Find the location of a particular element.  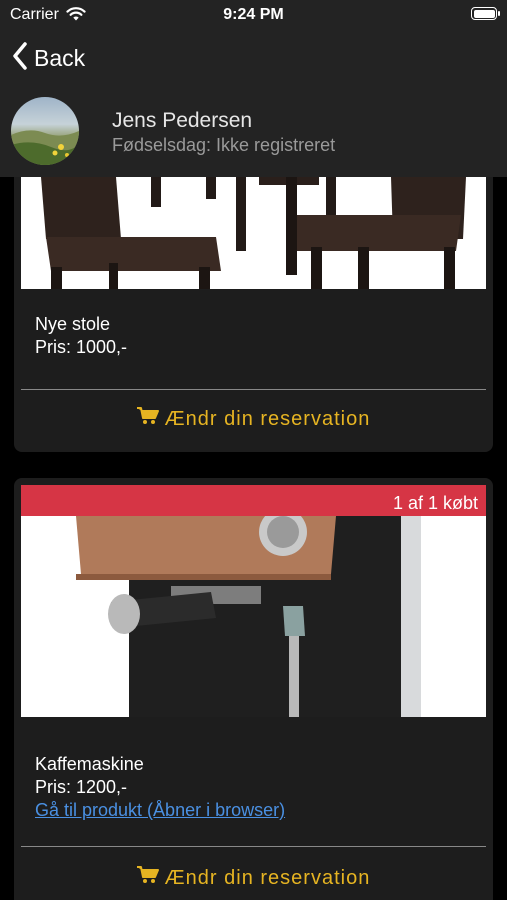

product-link: Gå til produkt (Åbner i browser) is located at coordinates (160, 810).